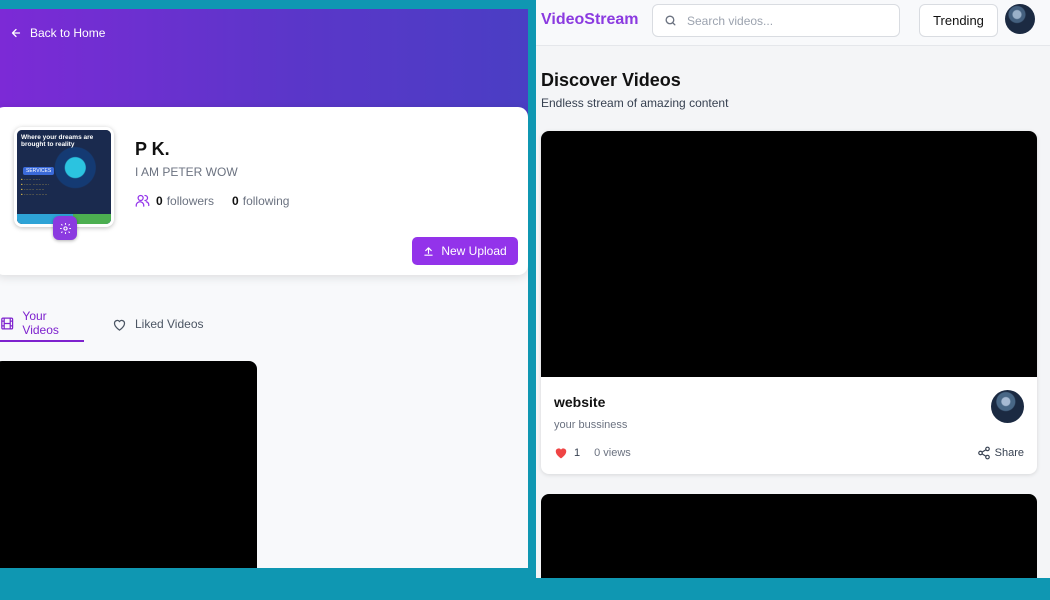  I want to click on followers-label: followers, so click(190, 201).